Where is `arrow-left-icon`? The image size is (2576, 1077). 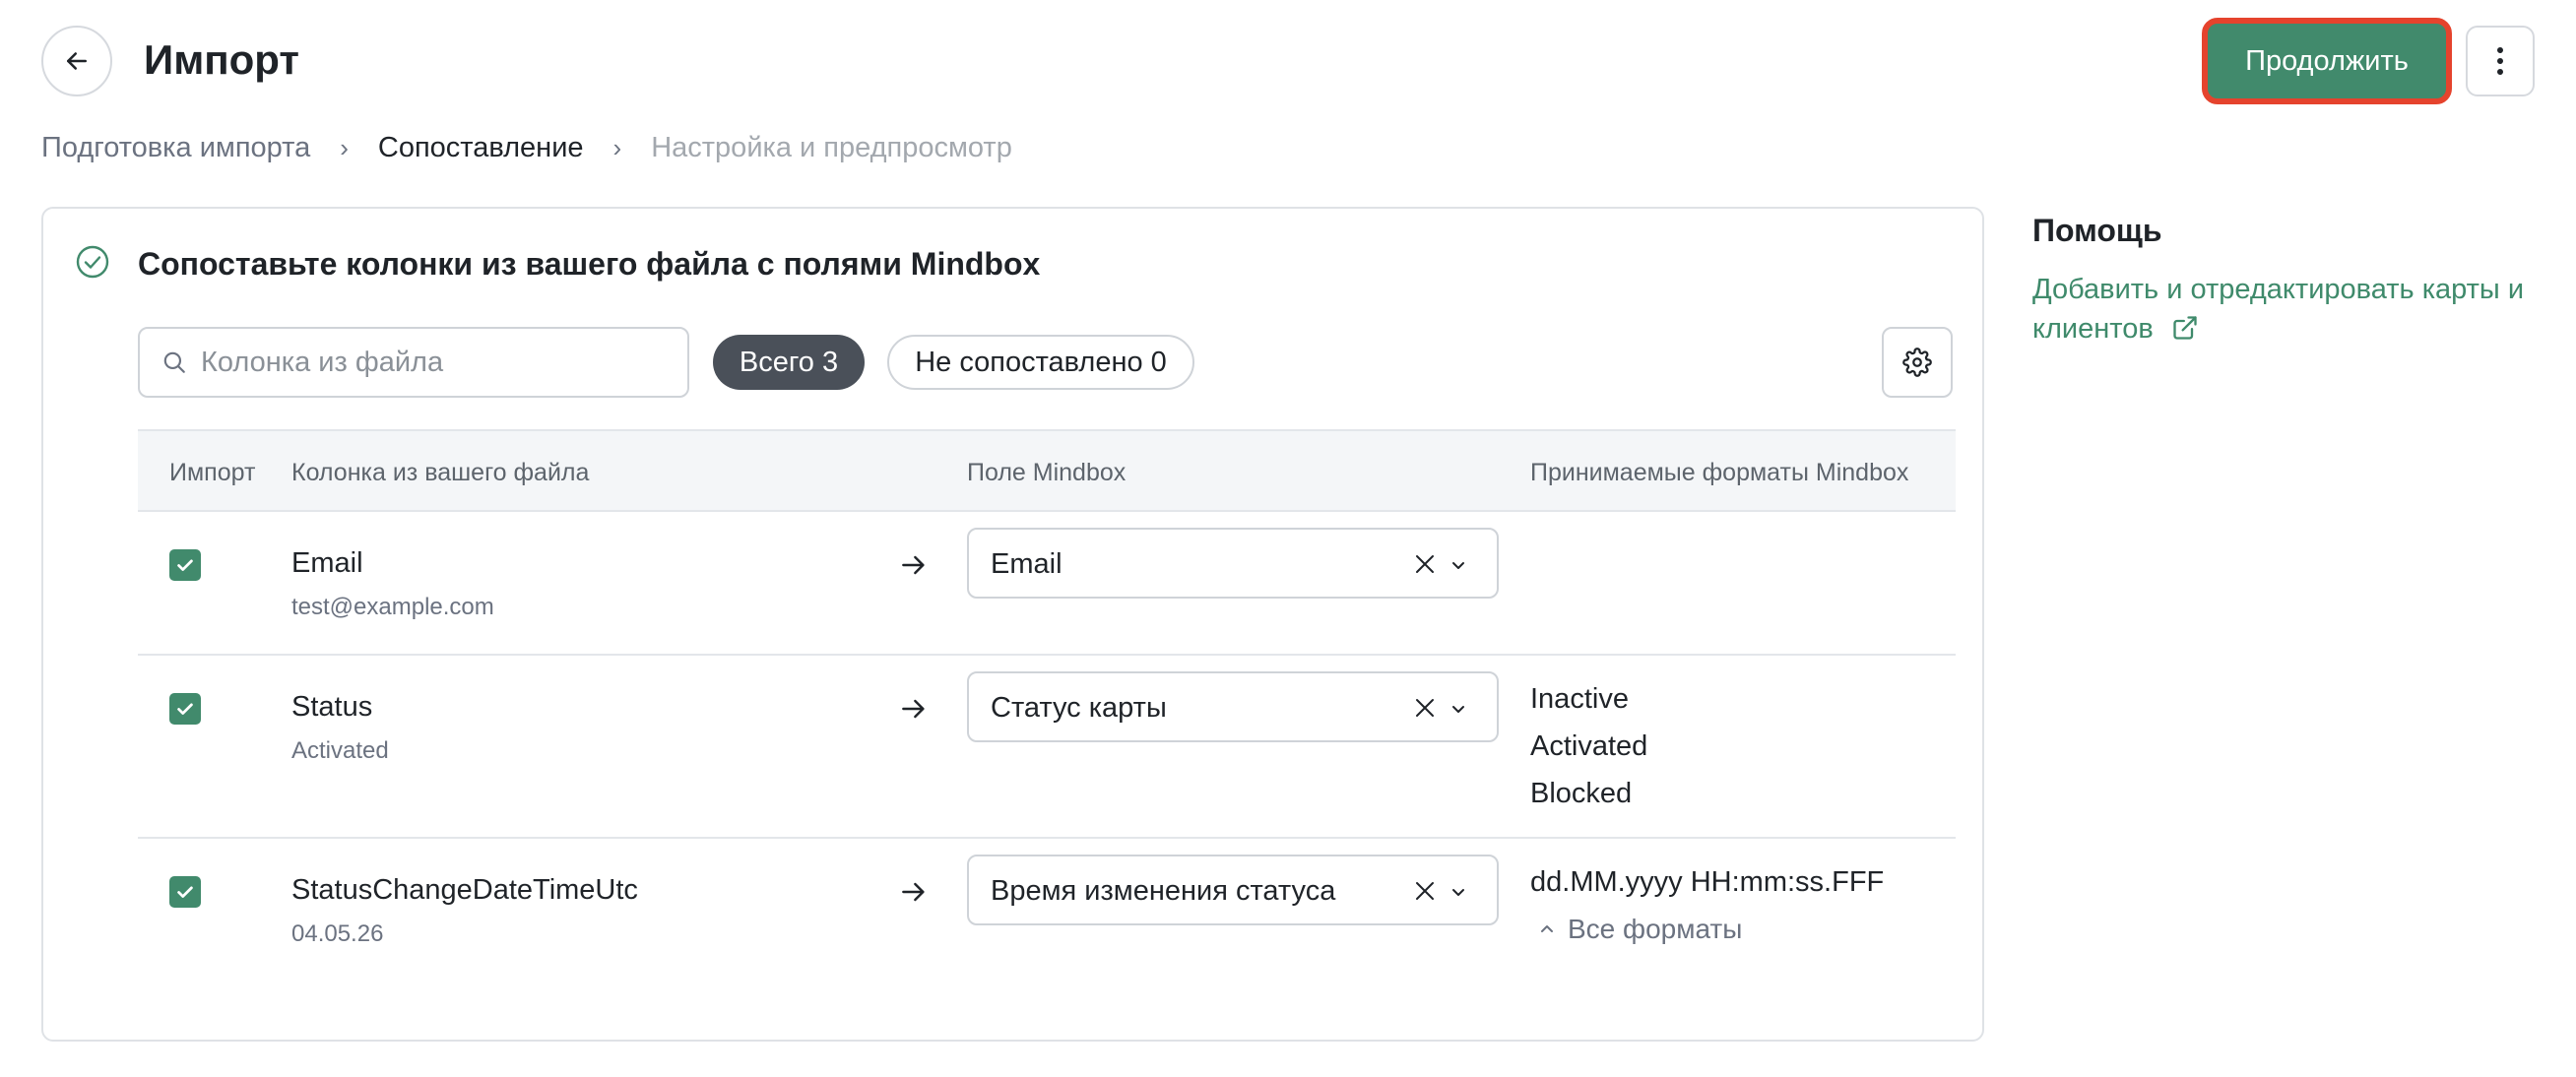 arrow-left-icon is located at coordinates (77, 61).